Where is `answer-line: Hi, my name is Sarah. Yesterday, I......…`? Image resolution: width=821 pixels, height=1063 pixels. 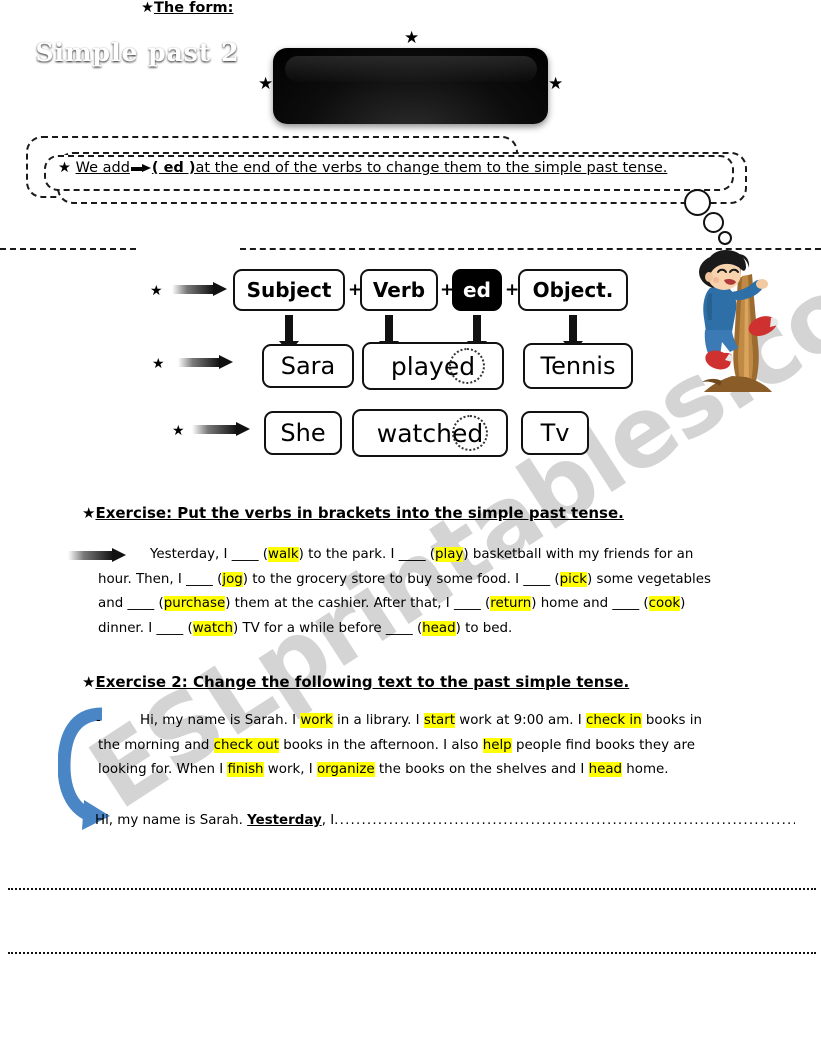
answer-line: Hi, my name is Sarah. Yesterday, I......… is located at coordinates (445, 820).